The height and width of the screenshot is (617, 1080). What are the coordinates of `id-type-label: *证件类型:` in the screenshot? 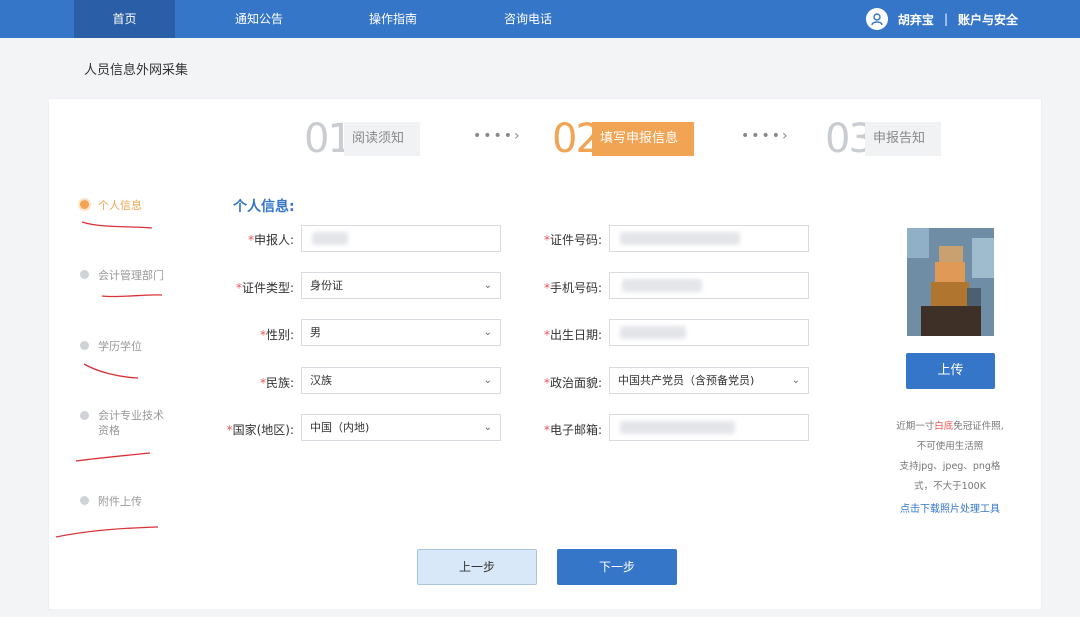 It's located at (264, 288).